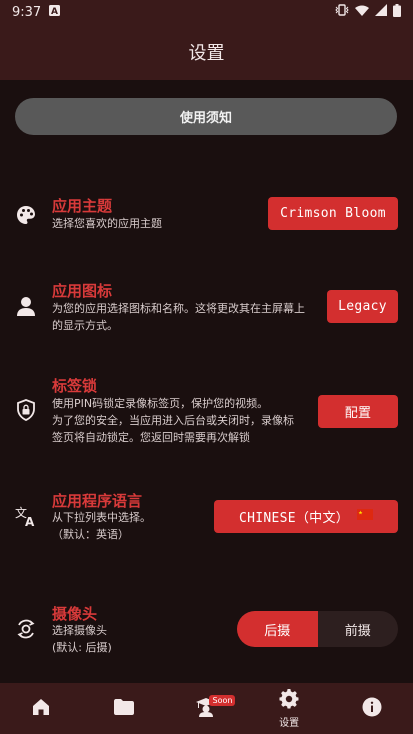 The image size is (413, 734). I want to click on tab-lock-button-label: 配置, so click(358, 413).